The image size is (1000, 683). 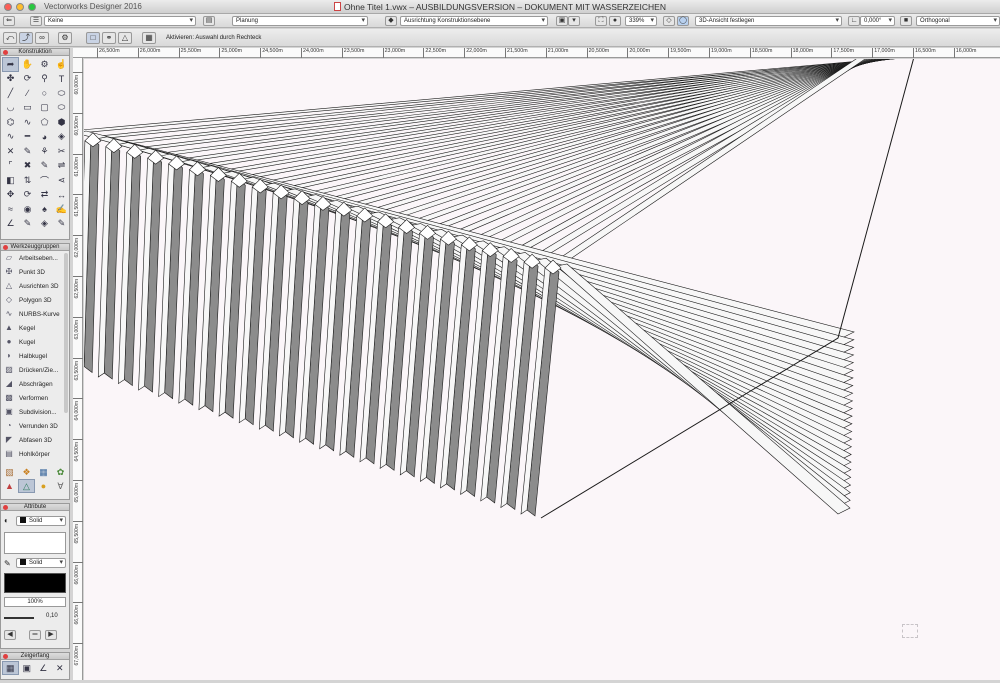 I want to click on layer-icon: ▤, so click(x=209, y=21).